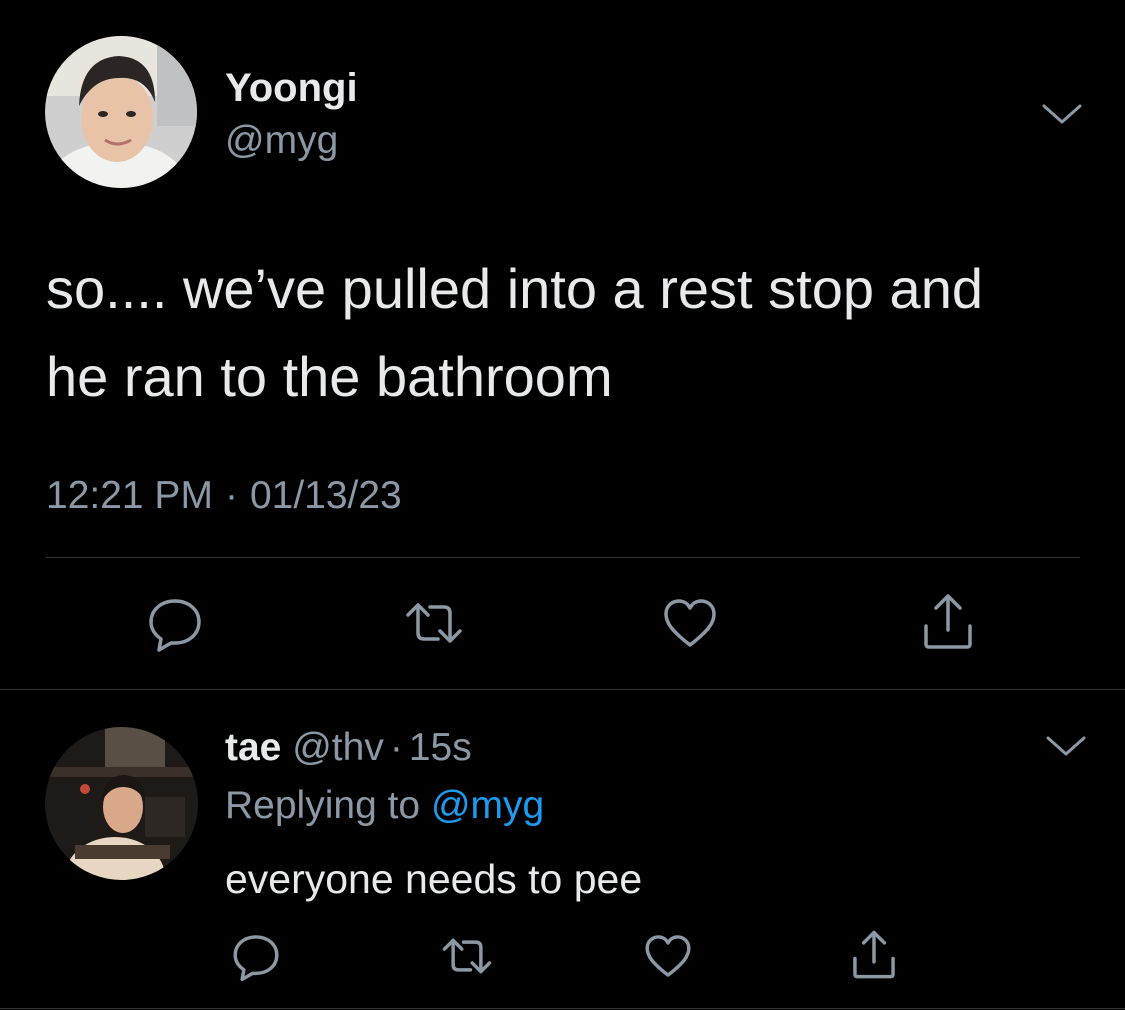 The image size is (1125, 1010). Describe the element at coordinates (325, 495) in the screenshot. I see `tweet-date: 01/13/23` at that location.